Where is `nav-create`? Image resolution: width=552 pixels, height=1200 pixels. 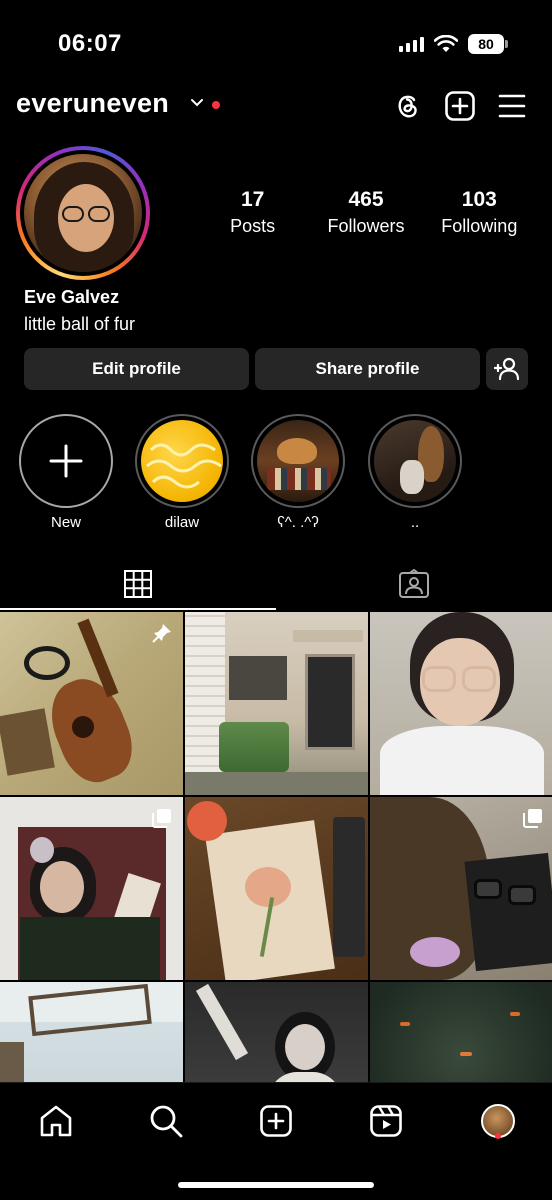 nav-create is located at coordinates (276, 1121).